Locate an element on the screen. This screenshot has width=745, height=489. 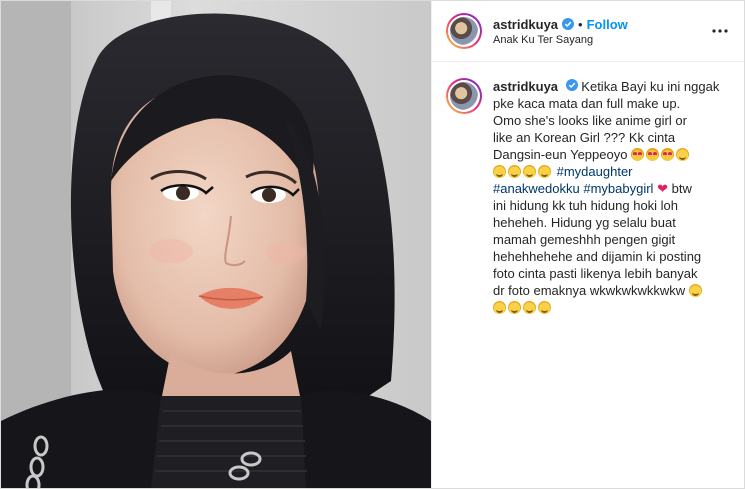
hashtag-link: #mydaughter is located at coordinates (595, 171).